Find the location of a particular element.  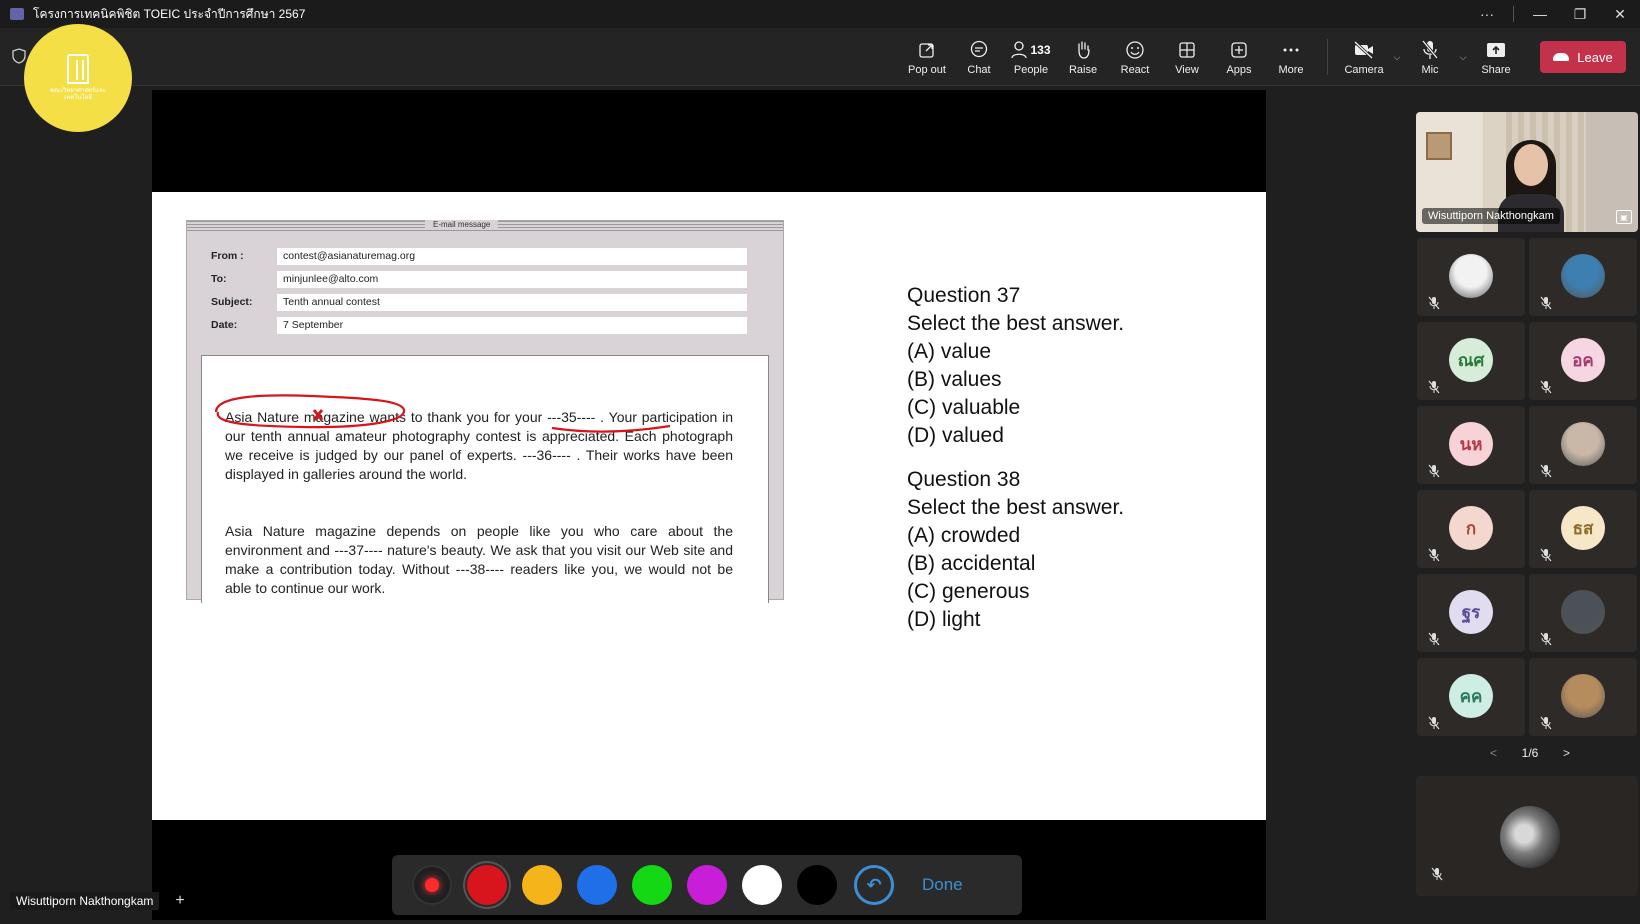

wall-picture is located at coordinates (1439, 146).